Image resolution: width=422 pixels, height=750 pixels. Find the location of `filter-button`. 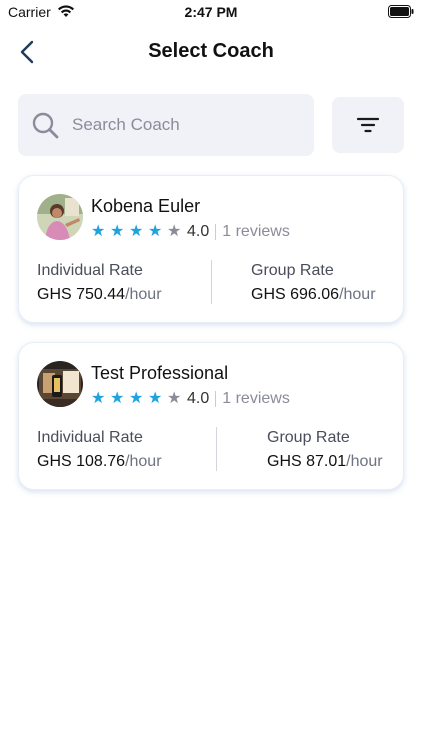

filter-button is located at coordinates (368, 125).